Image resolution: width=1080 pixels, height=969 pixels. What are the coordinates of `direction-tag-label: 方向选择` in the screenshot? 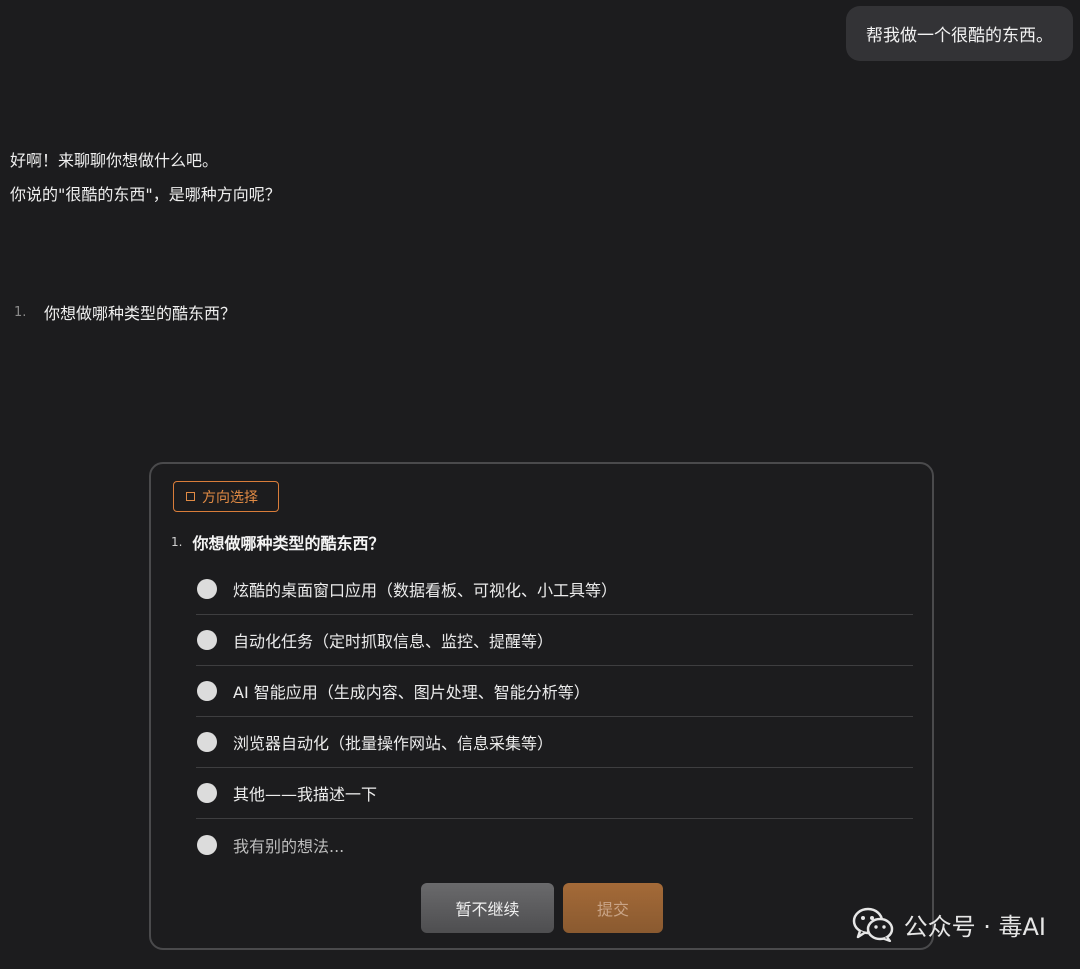 It's located at (230, 497).